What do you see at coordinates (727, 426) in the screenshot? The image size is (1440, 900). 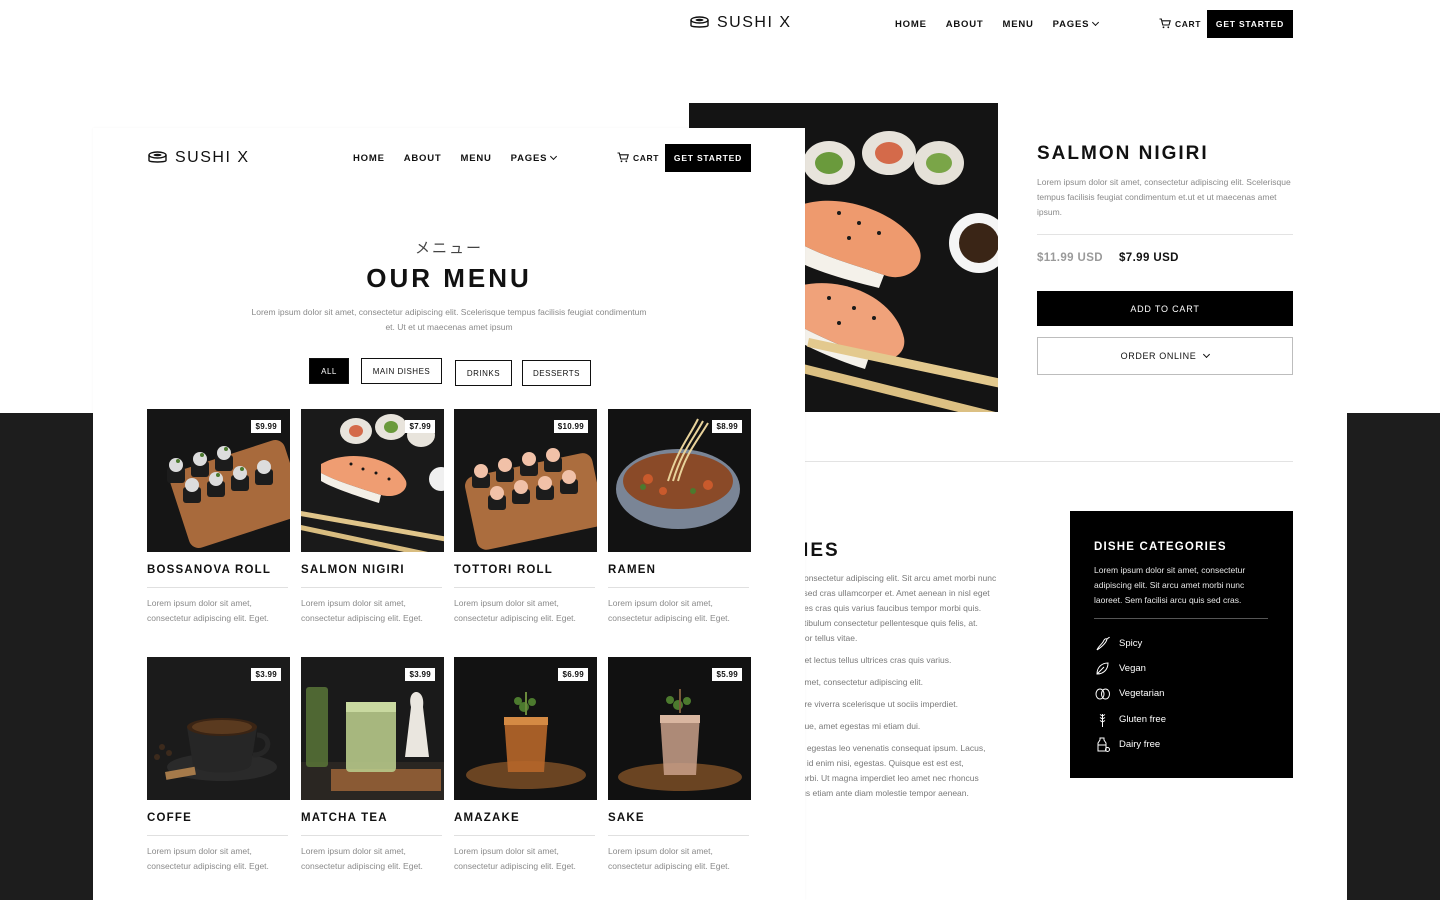 I see `price-badge: $8.99` at bounding box center [727, 426].